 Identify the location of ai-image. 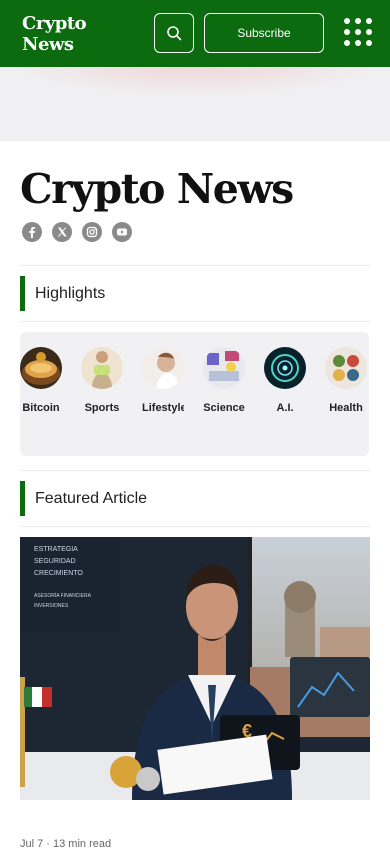
(285, 368).